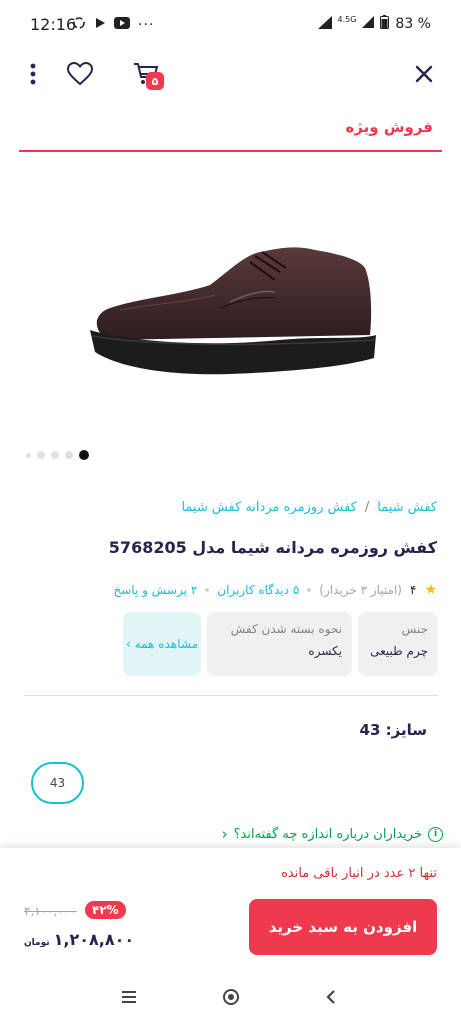 Image resolution: width=461 pixels, height=1024 pixels. What do you see at coordinates (414, 629) in the screenshot?
I see `attribute-key: جنس` at bounding box center [414, 629].